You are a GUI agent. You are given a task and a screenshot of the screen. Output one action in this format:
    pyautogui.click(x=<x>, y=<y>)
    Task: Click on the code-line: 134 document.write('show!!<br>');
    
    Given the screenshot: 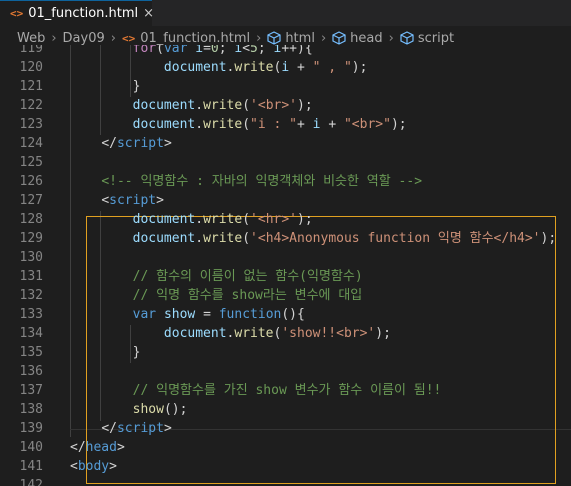 What is the action you would take?
    pyautogui.click(x=285, y=333)
    